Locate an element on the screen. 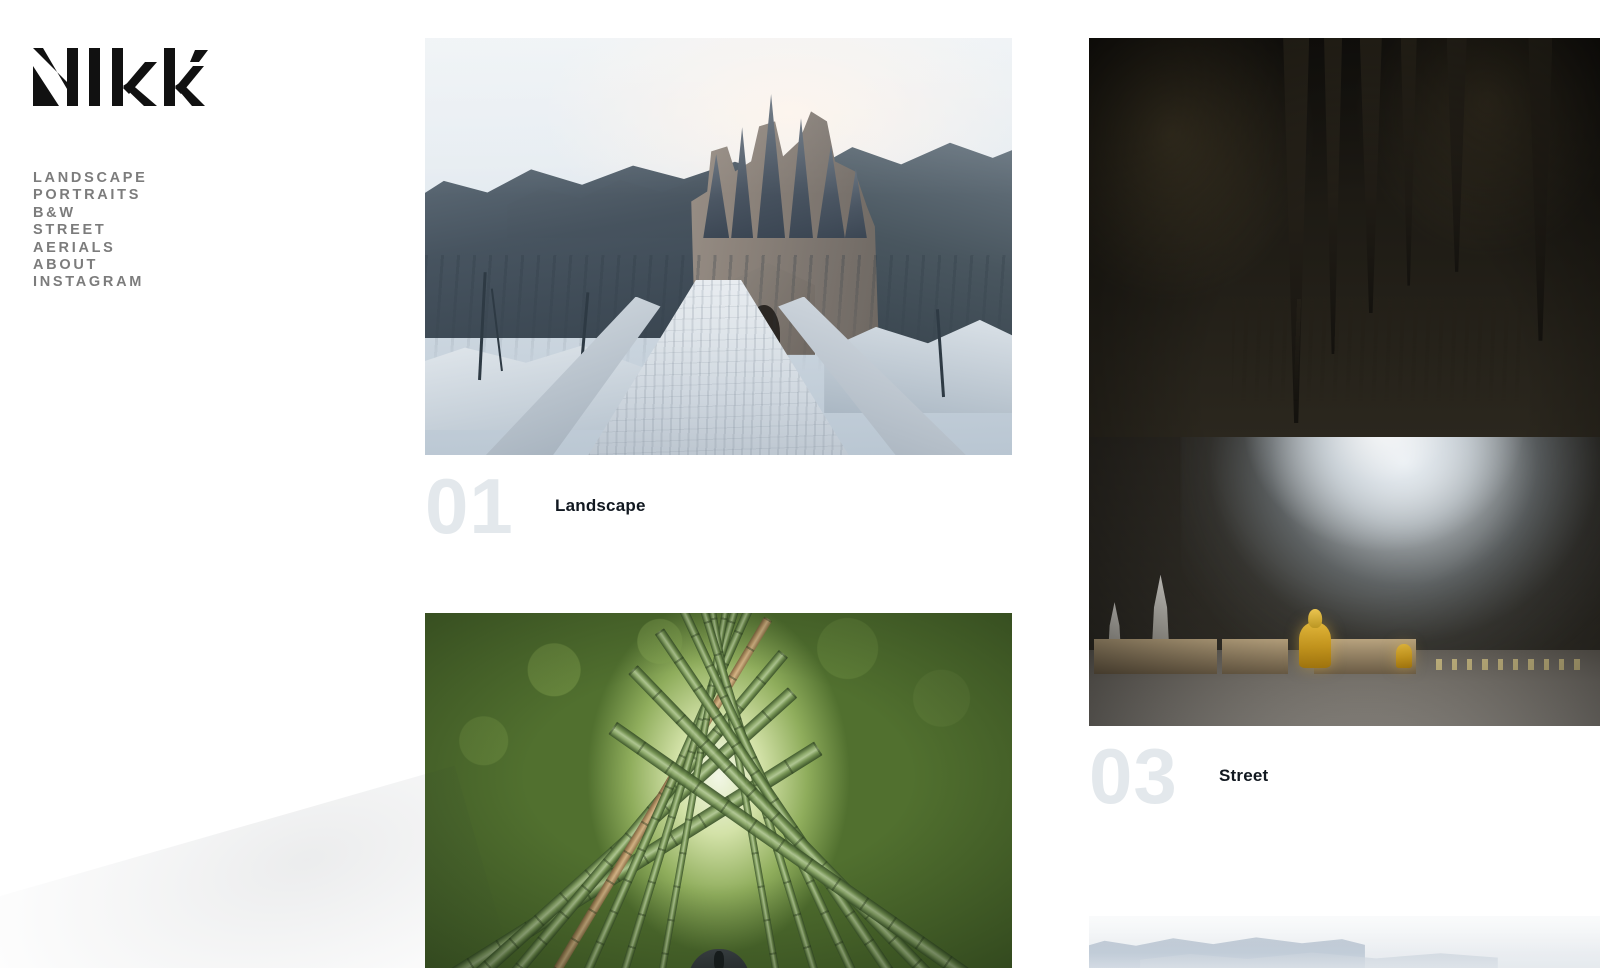  hat-crease is located at coordinates (718, 959).